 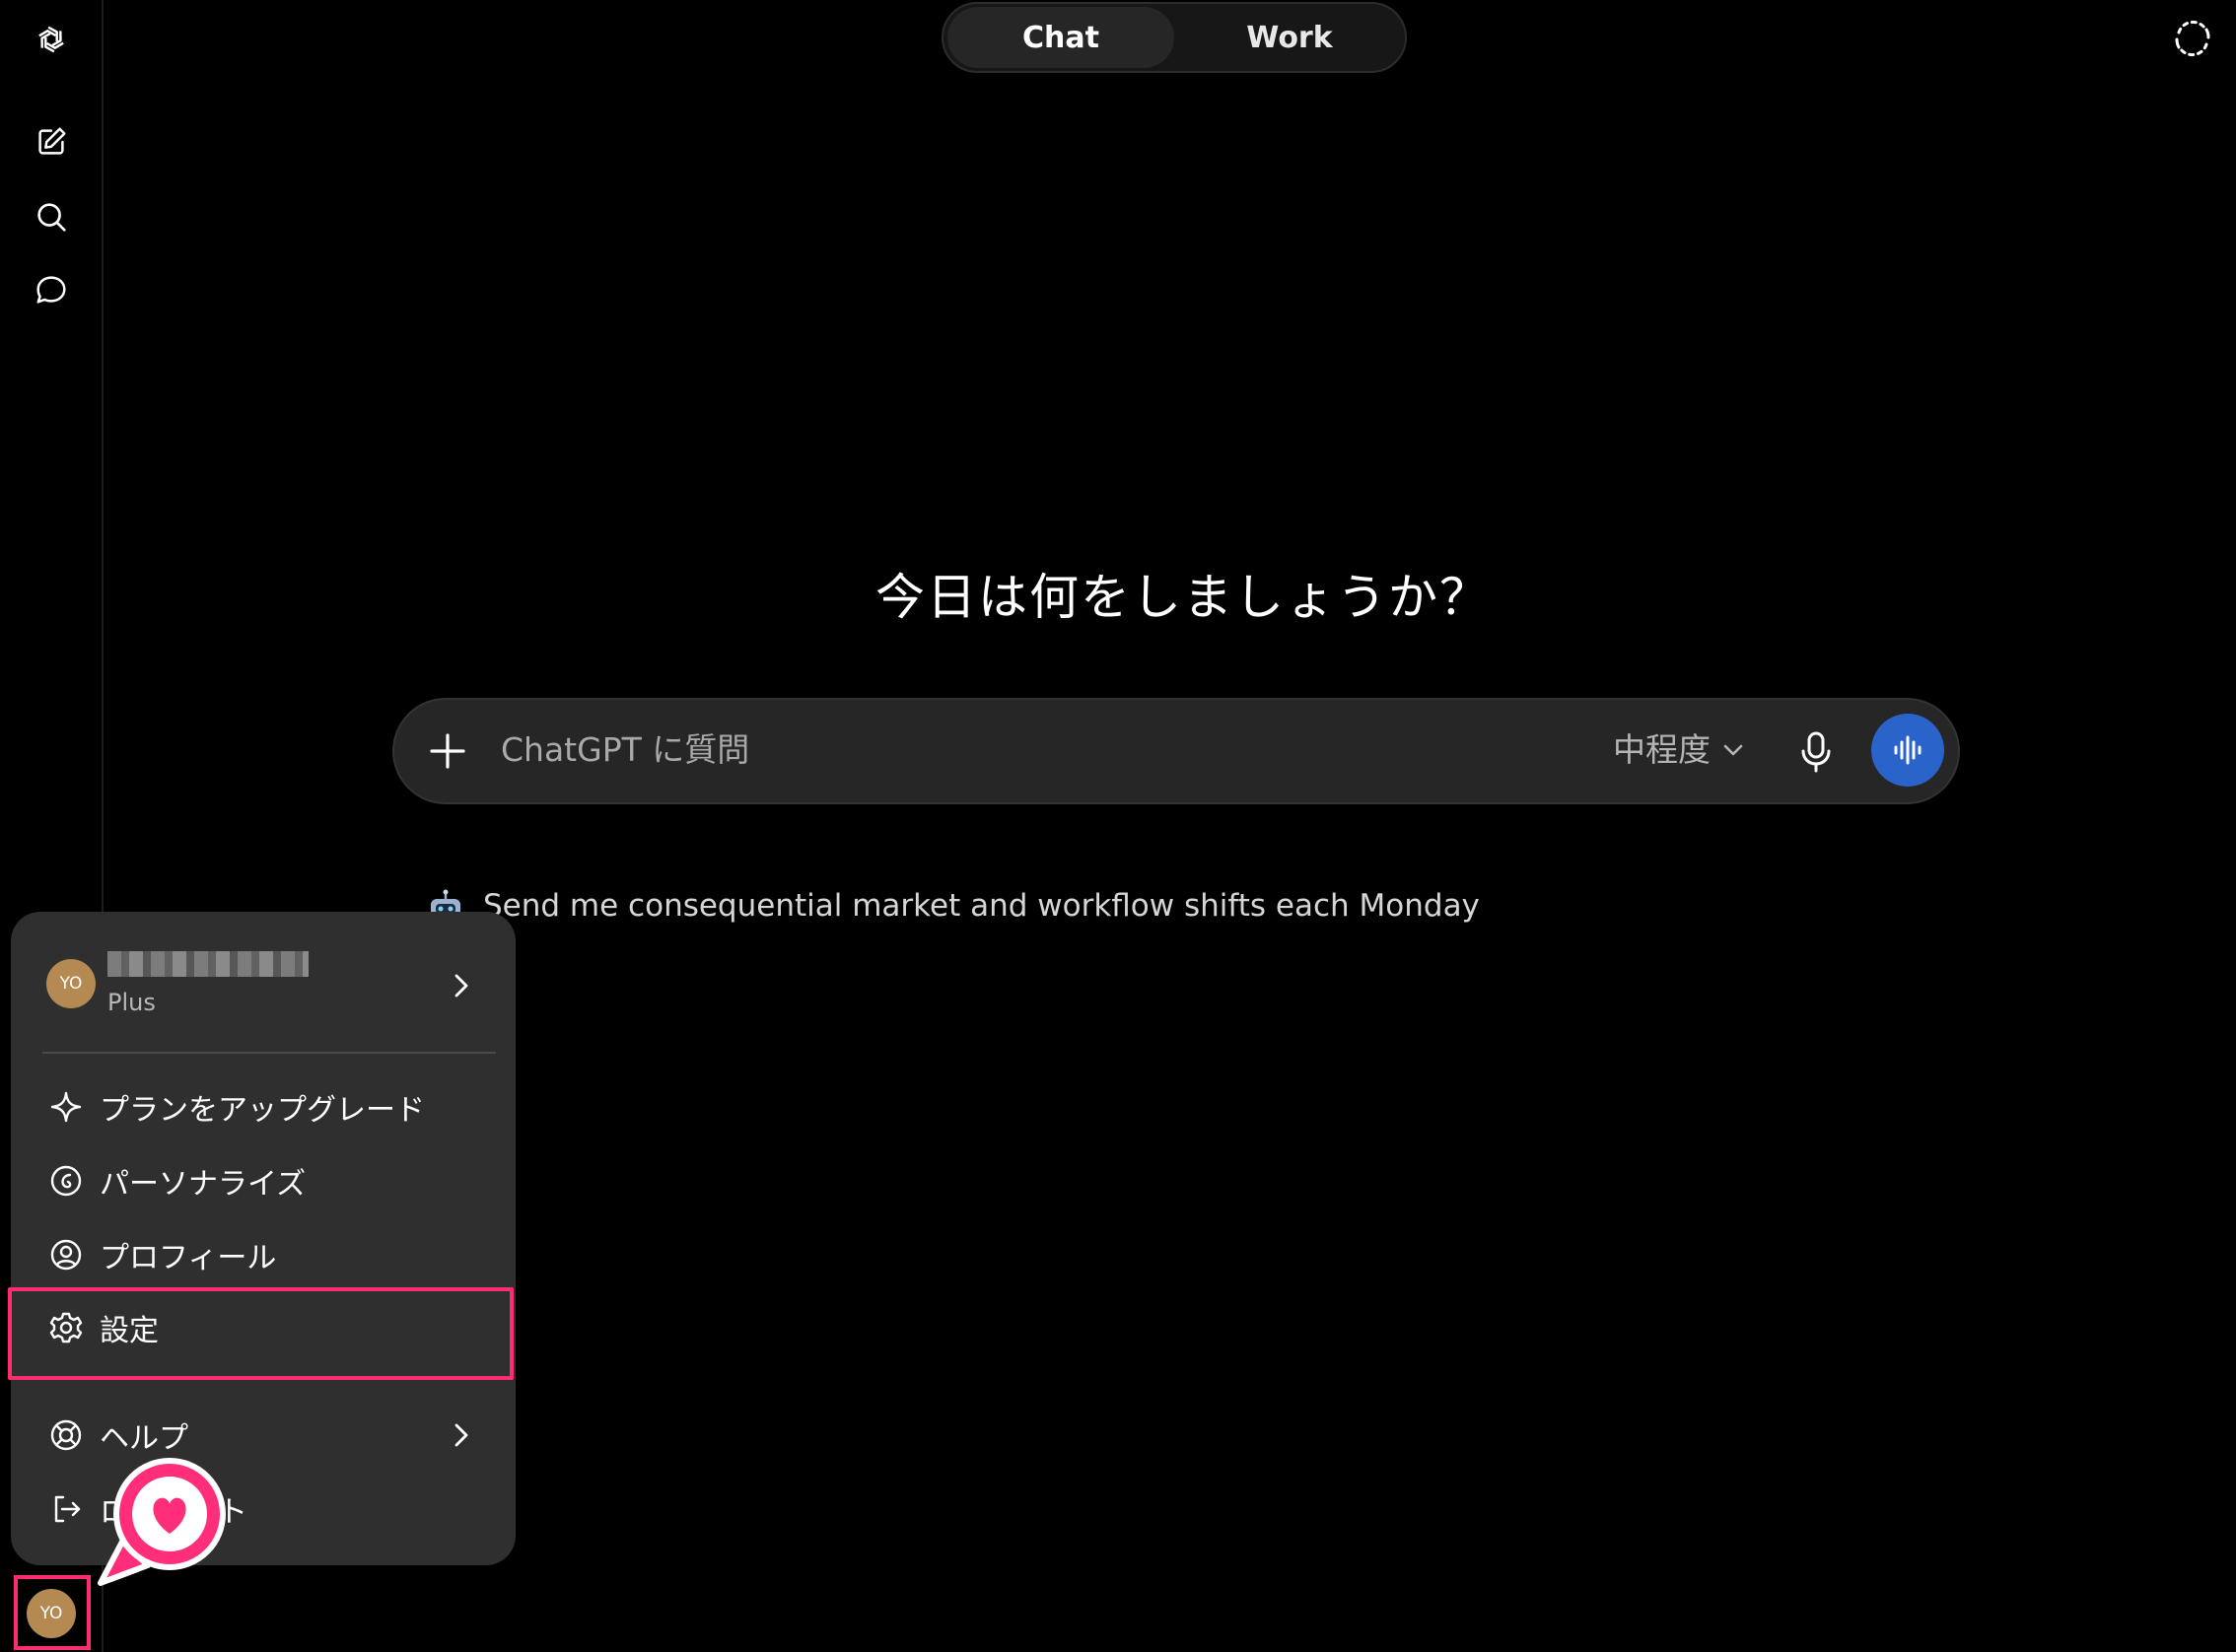 What do you see at coordinates (204, 1184) in the screenshot?
I see `menu-item-label: パーソナライズ` at bounding box center [204, 1184].